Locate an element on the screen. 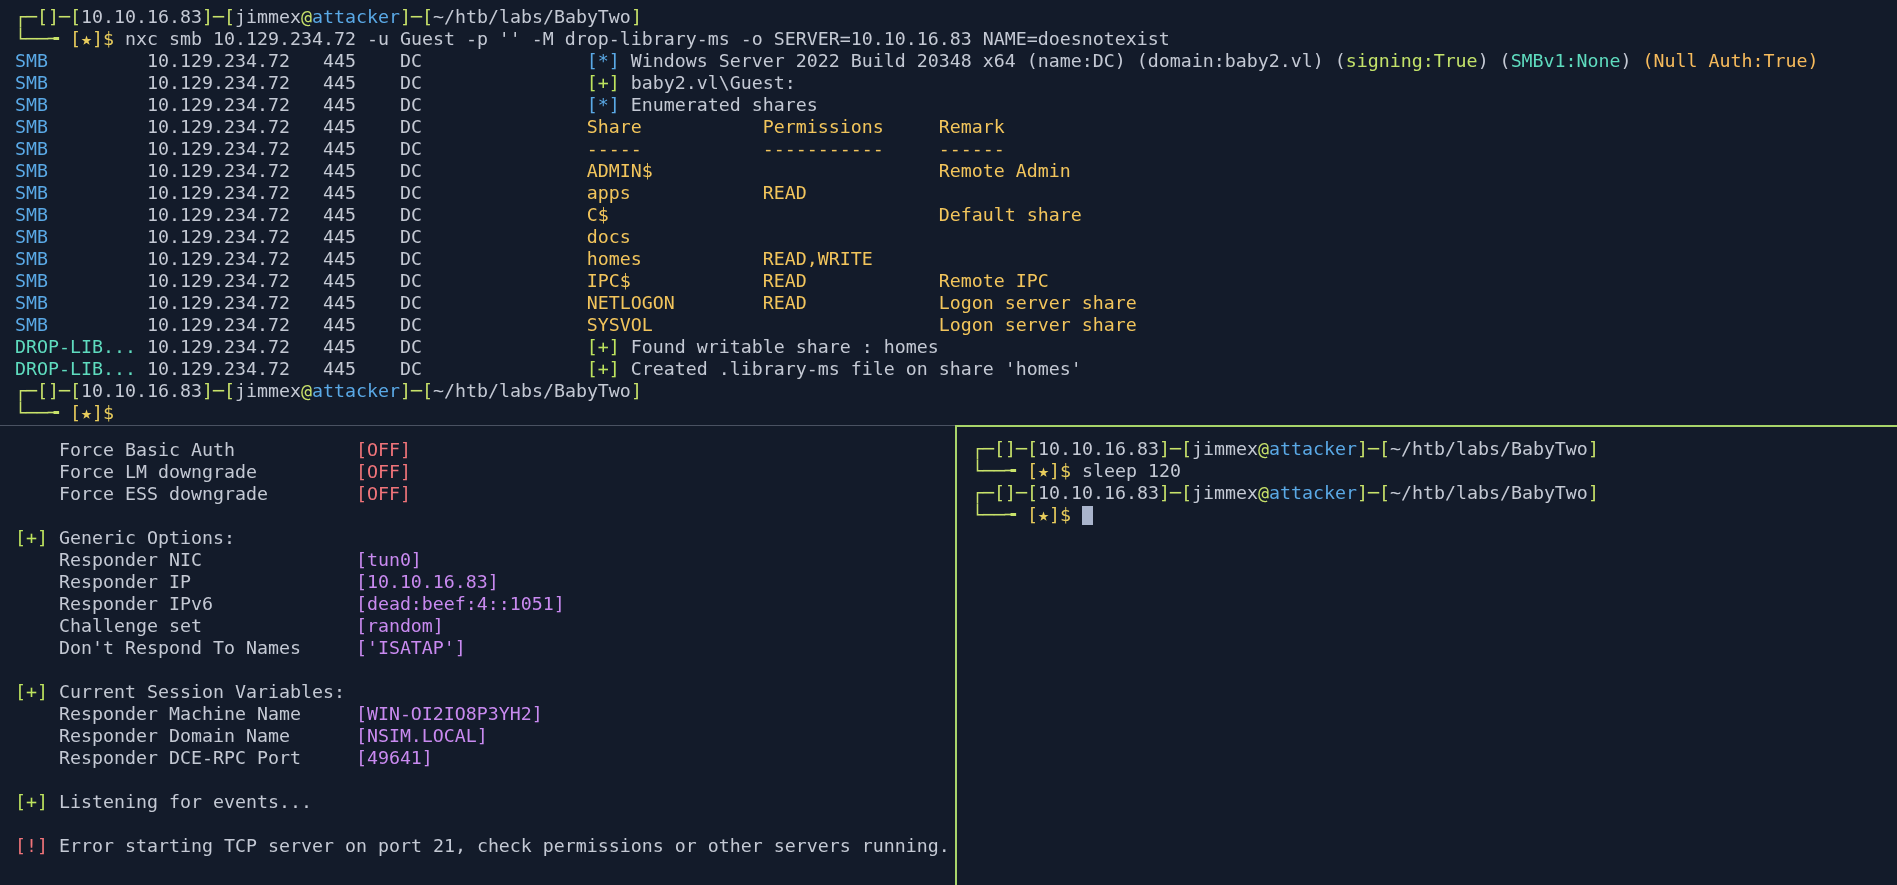  terminal-line: SMB 10.129.234.72 445 DC IPC$ READ Remote IPC is located at coordinates (532, 281).